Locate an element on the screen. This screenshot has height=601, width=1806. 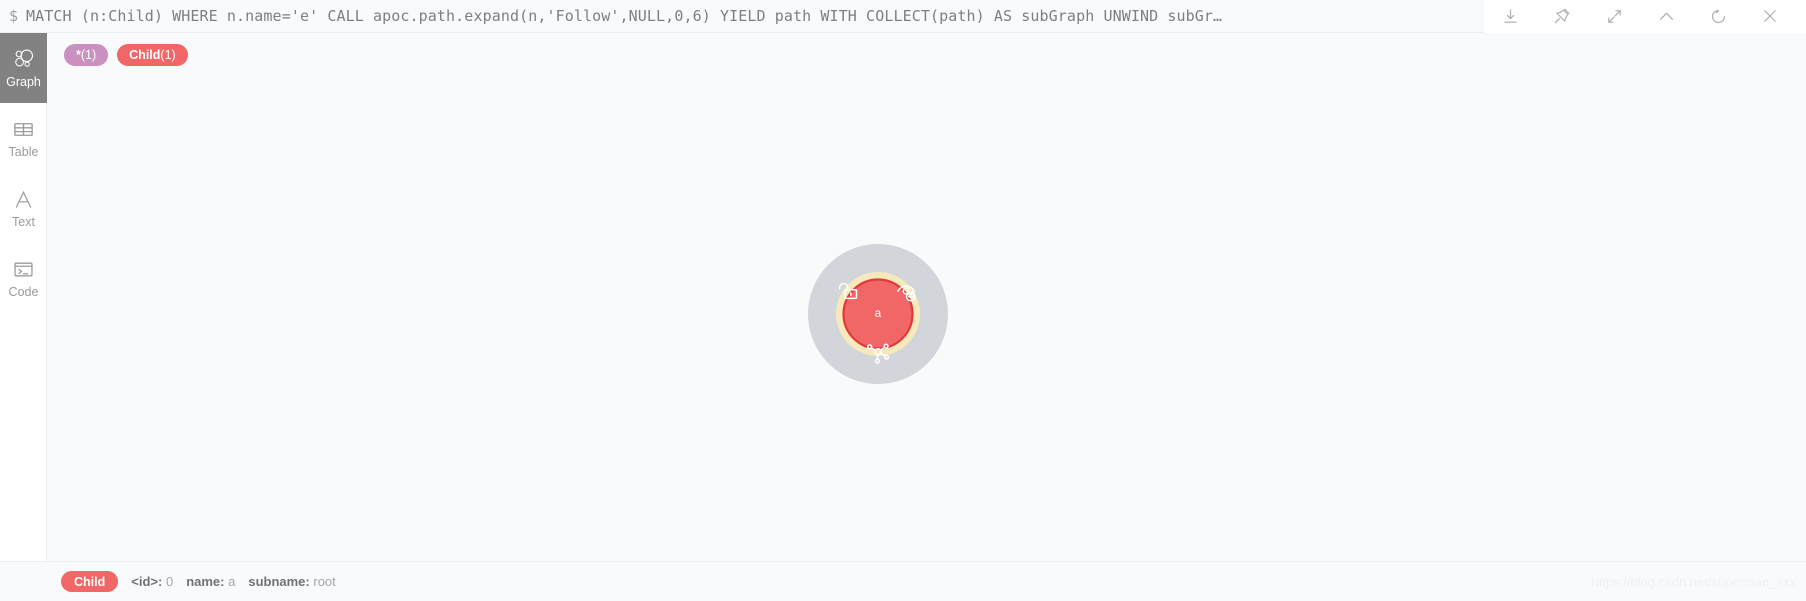
table-icon is located at coordinates (23, 129).